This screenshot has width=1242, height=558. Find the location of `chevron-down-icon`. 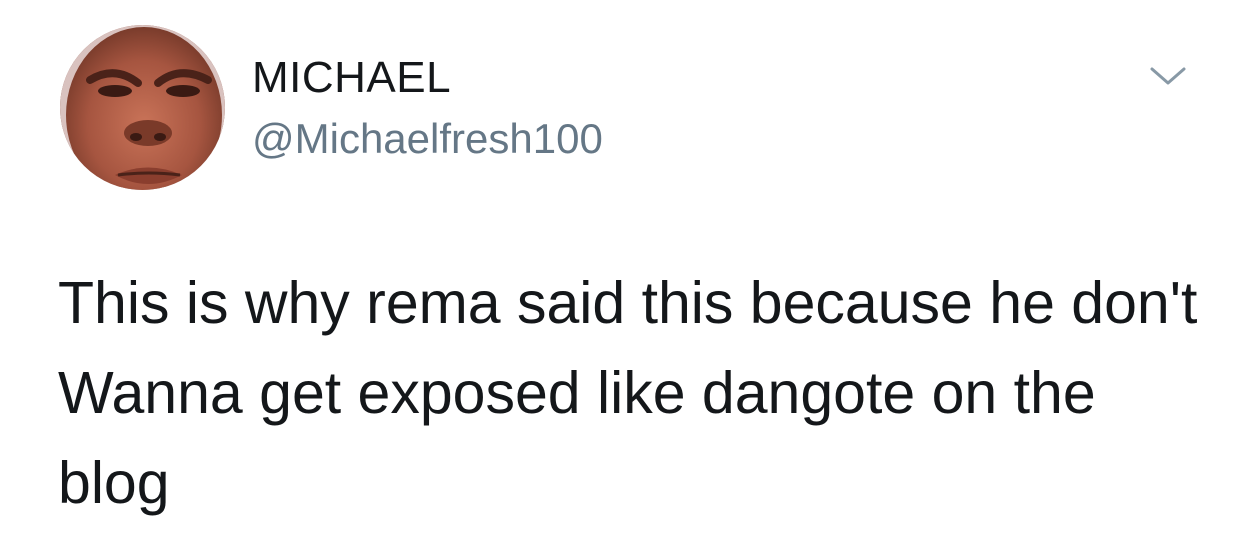

chevron-down-icon is located at coordinates (1168, 75).